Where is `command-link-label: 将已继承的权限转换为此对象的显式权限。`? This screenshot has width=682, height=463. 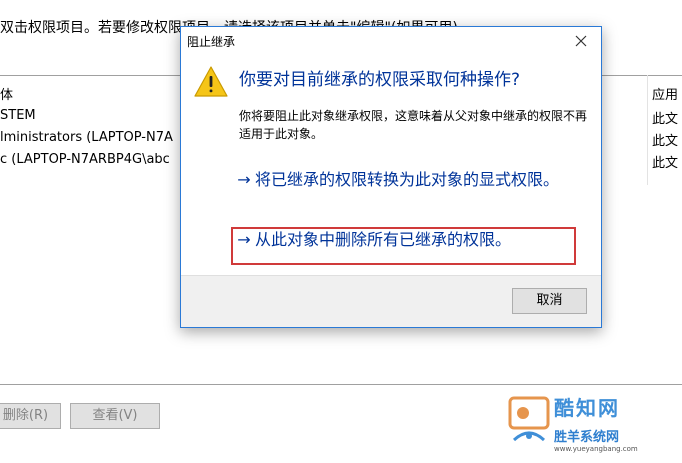 command-link-label: 将已继承的权限转换为此对象的显式权限。 is located at coordinates (407, 179).